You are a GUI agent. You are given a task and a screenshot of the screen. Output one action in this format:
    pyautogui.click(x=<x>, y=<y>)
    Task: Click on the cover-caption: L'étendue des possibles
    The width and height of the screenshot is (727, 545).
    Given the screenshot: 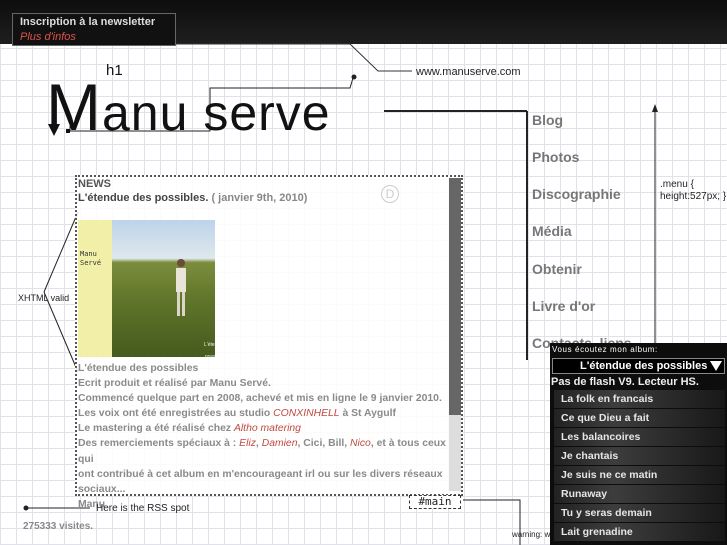 What is the action you would take?
    pyautogui.click(x=209, y=349)
    